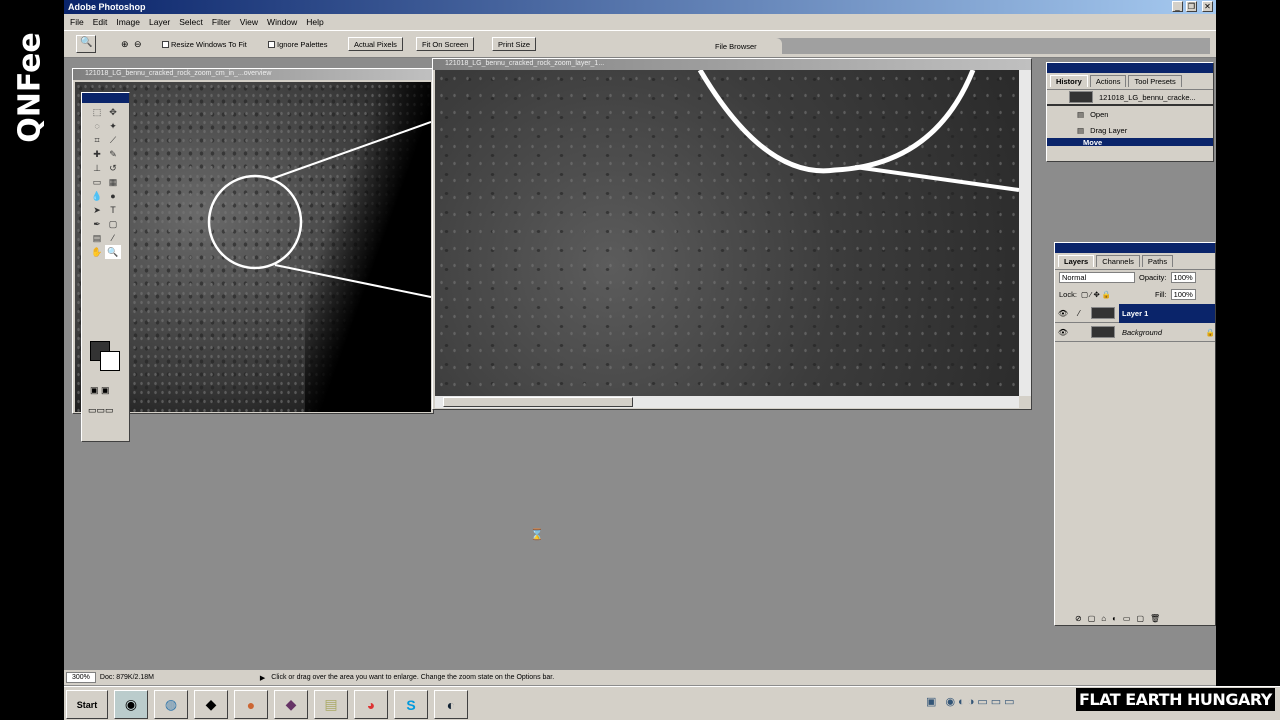 This screenshot has width=1280, height=720. I want to click on zoom-out-icon: ⊖, so click(138, 44).